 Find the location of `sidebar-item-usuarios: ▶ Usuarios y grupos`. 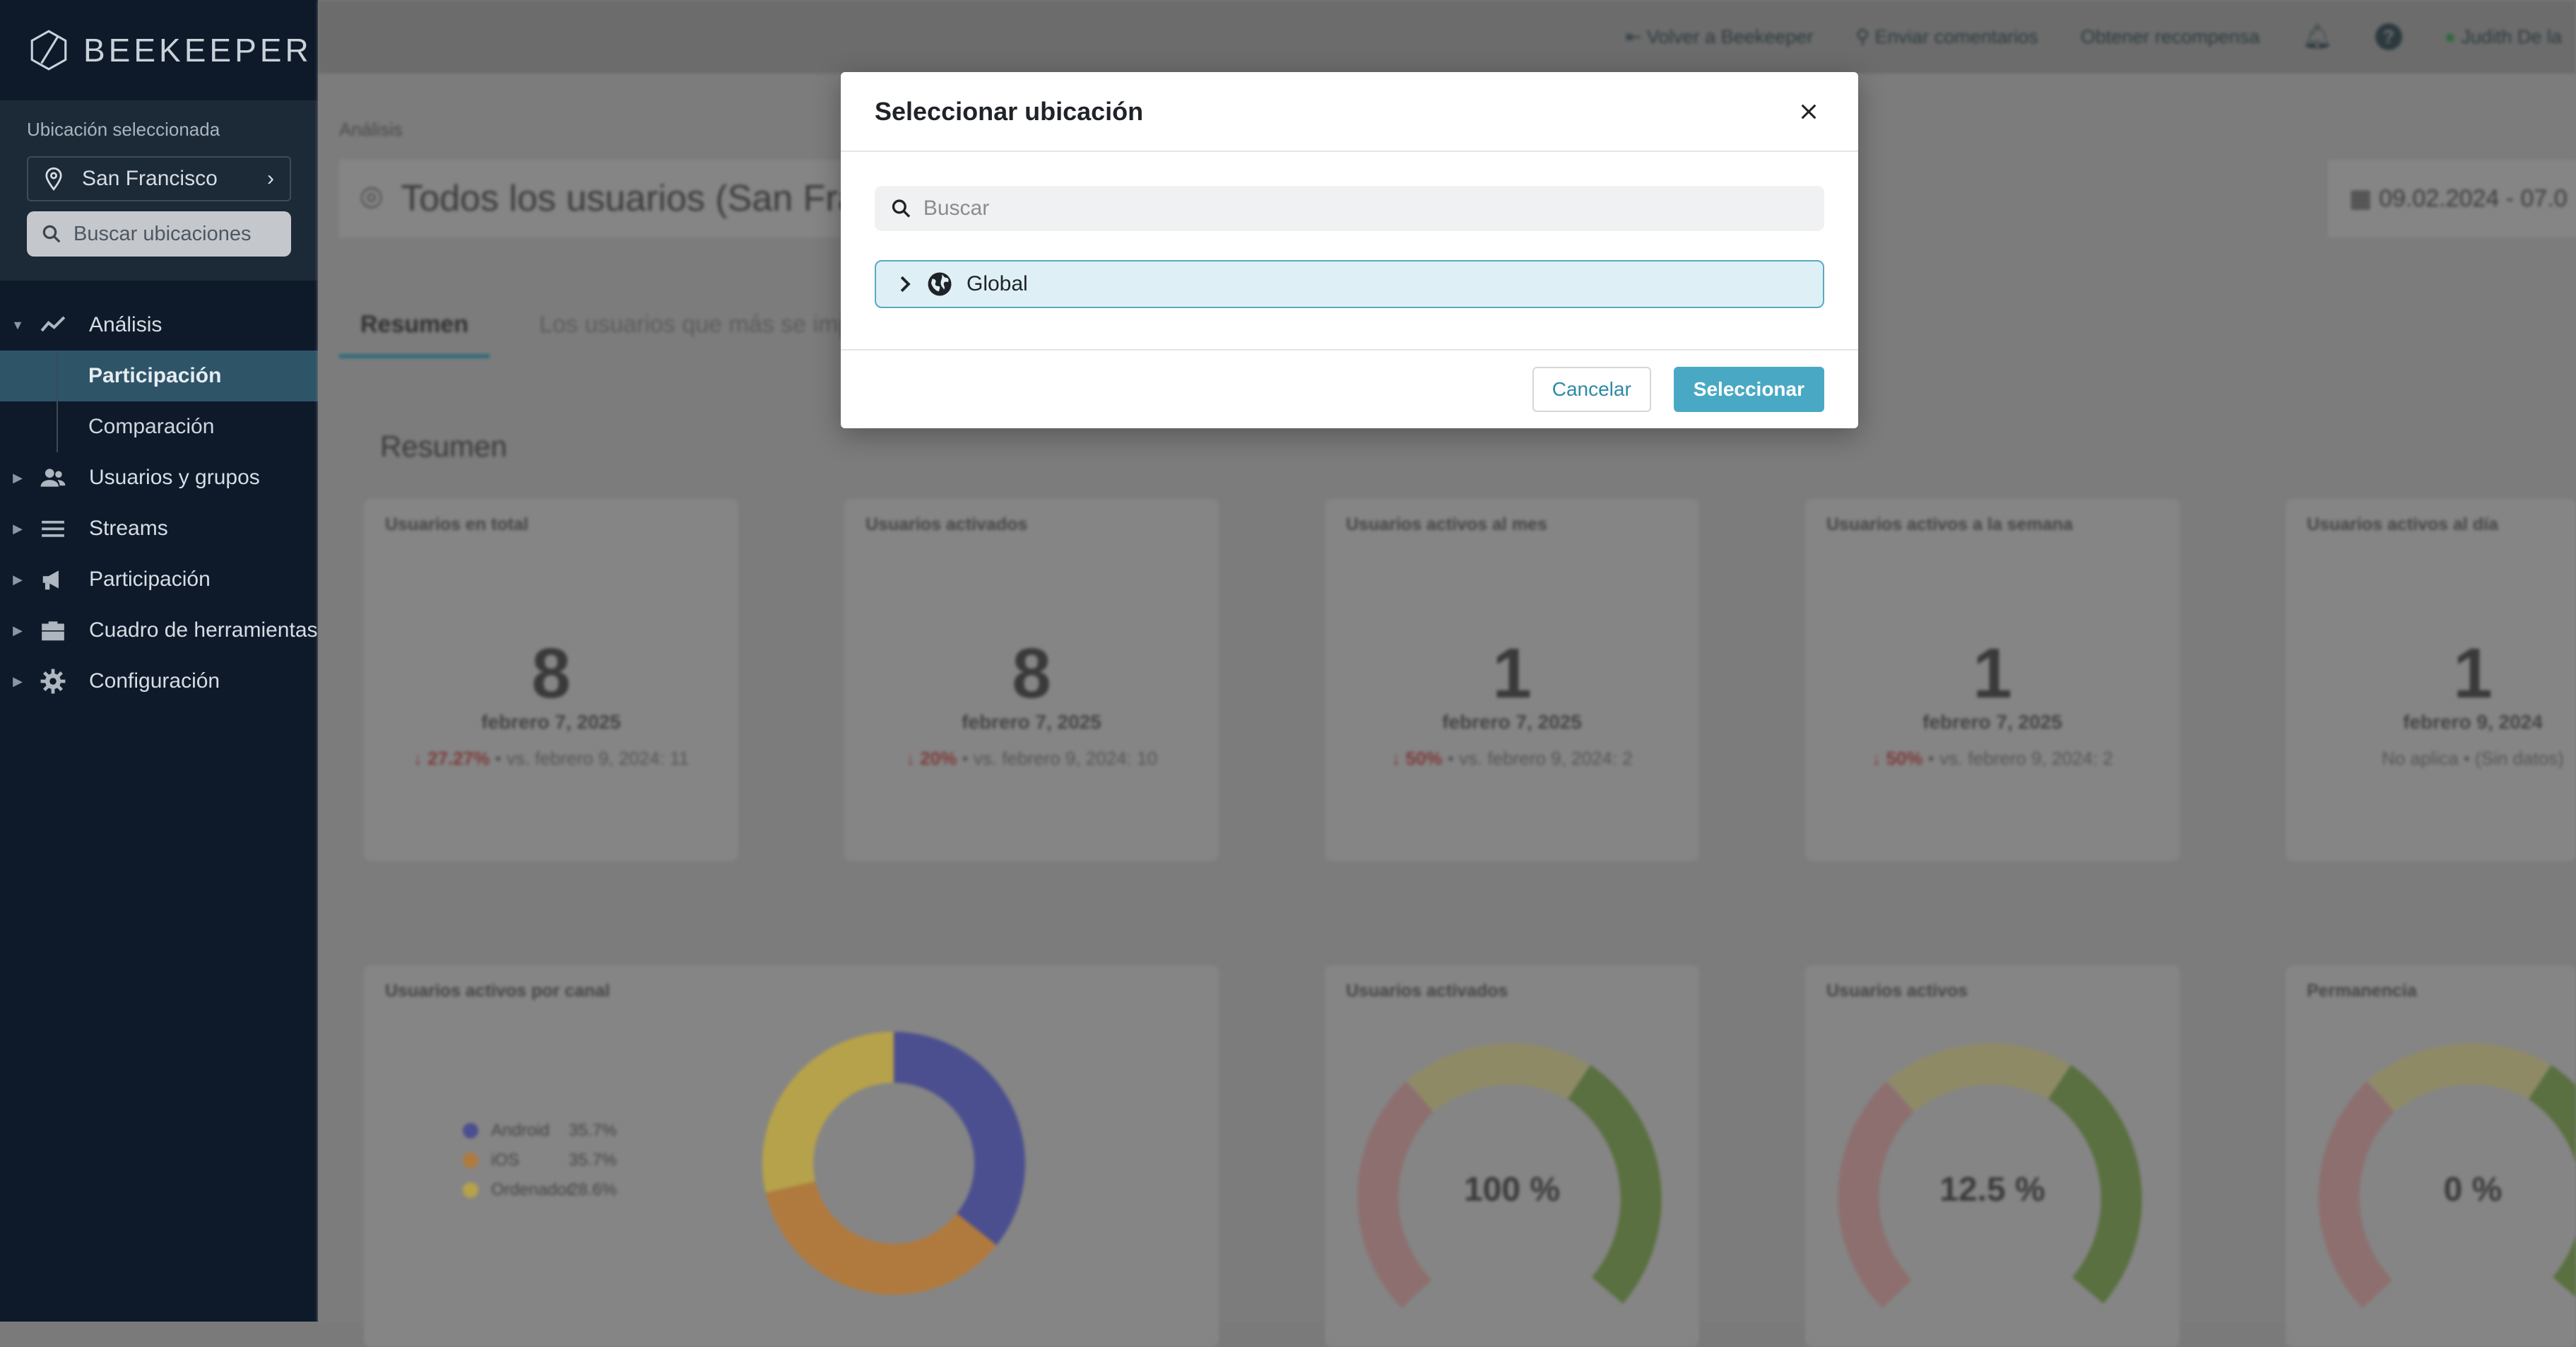

sidebar-item-usuarios: ▶ Usuarios y grupos is located at coordinates (159, 477).